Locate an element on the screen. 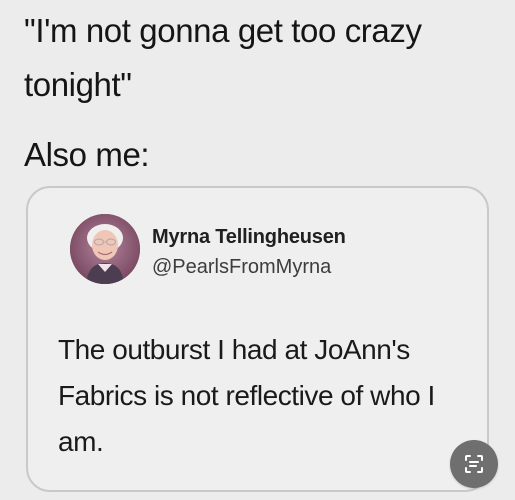  user-display-name: Myrna Tellingheusen is located at coordinates (249, 237).